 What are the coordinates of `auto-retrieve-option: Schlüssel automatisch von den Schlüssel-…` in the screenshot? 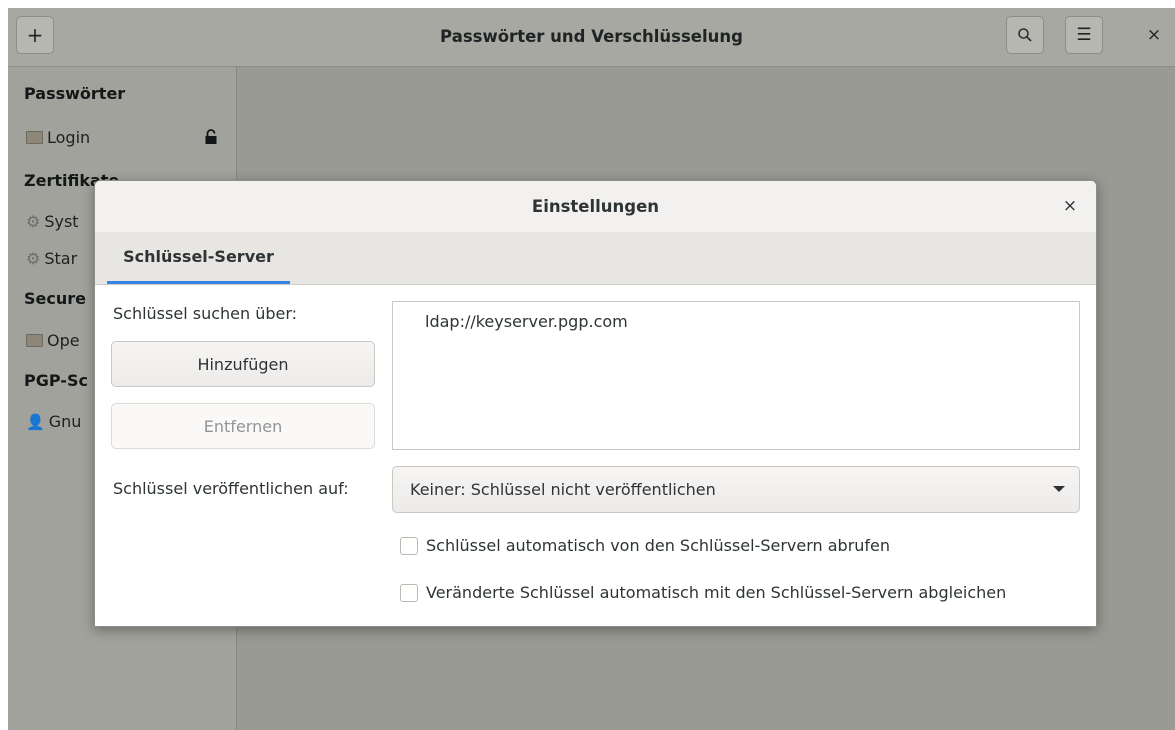 It's located at (645, 545).